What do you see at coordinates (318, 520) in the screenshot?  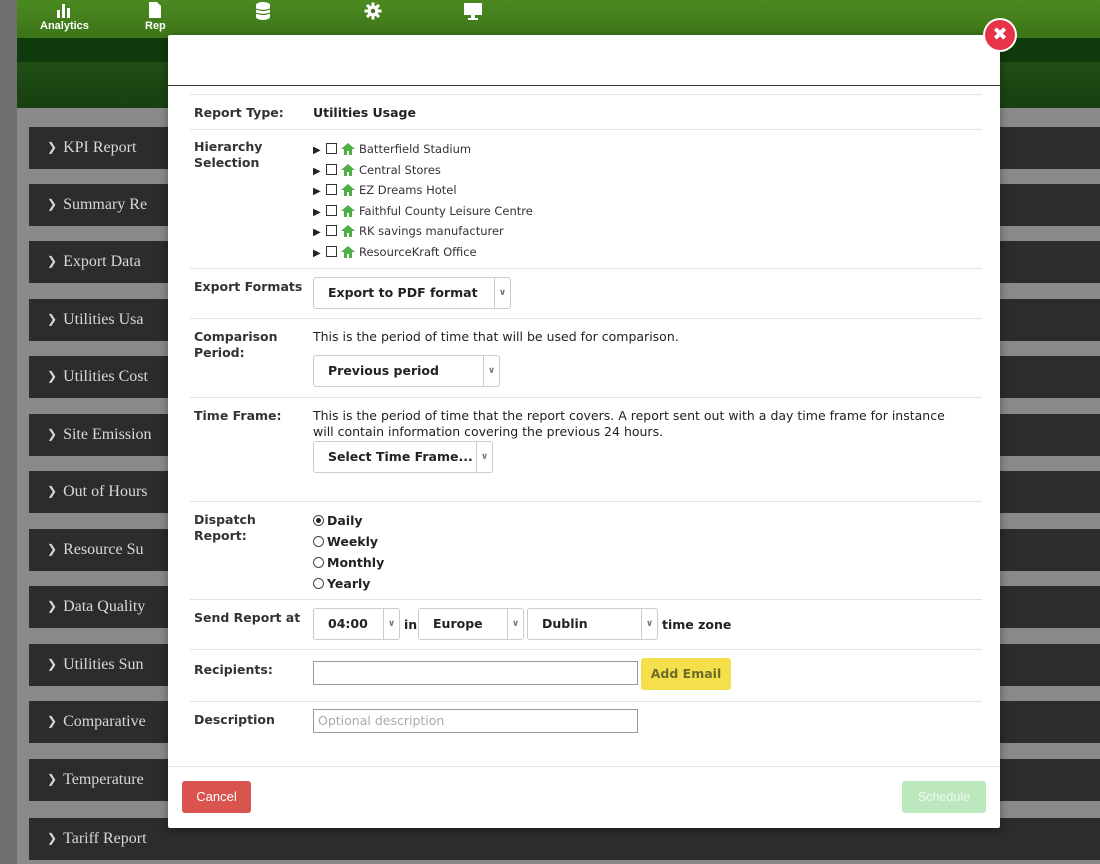 I see `radio-selected-icon` at bounding box center [318, 520].